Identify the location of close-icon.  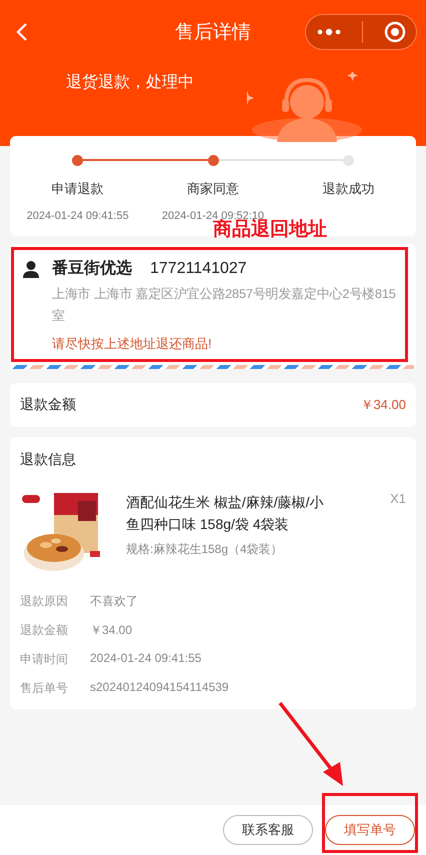
(395, 32).